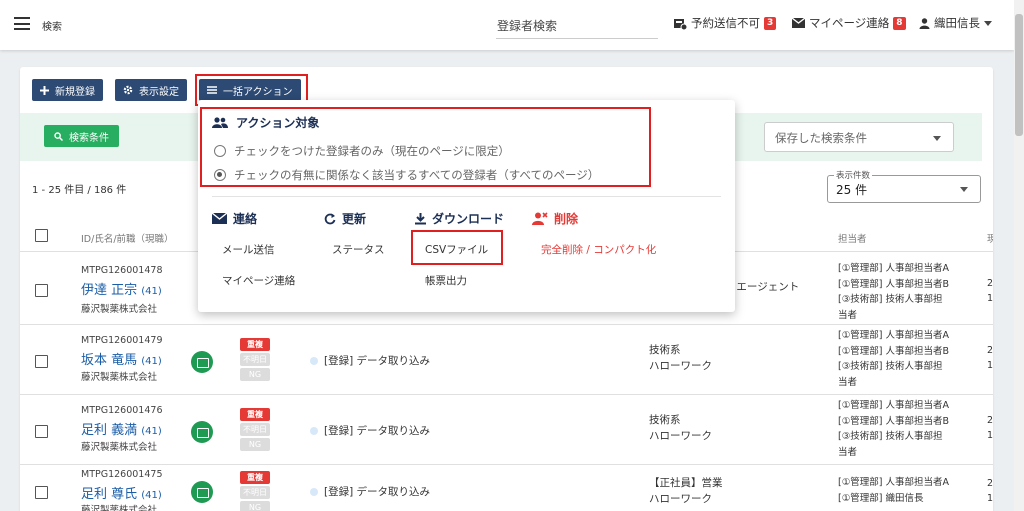 The image size is (1024, 511). Describe the element at coordinates (122, 270) in the screenshot. I see `registrant-id: MTPG126001478` at that location.